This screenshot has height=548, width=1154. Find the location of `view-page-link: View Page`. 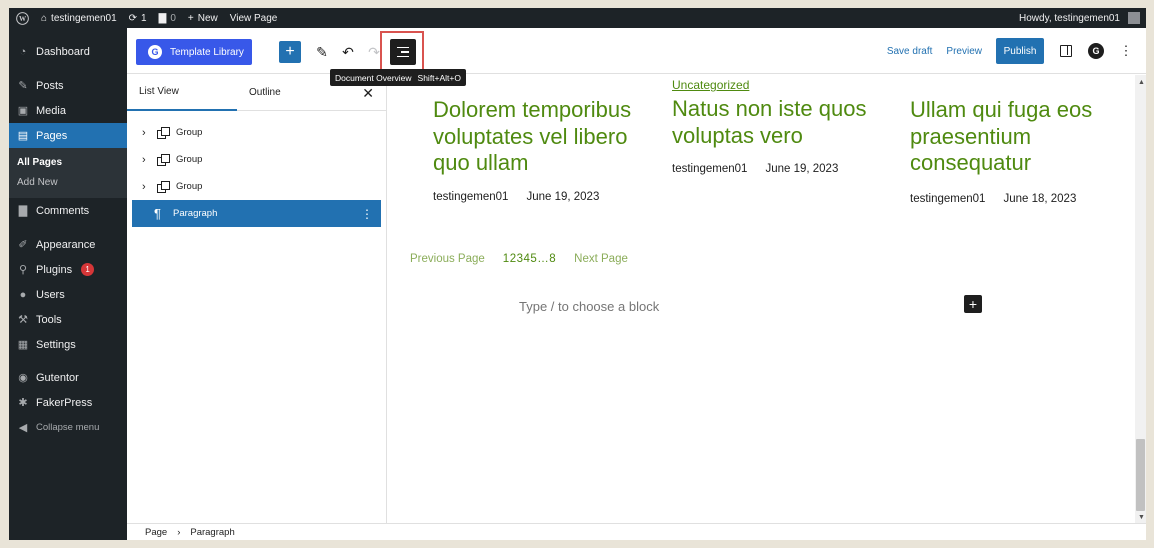

view-page-link: View Page is located at coordinates (254, 18).